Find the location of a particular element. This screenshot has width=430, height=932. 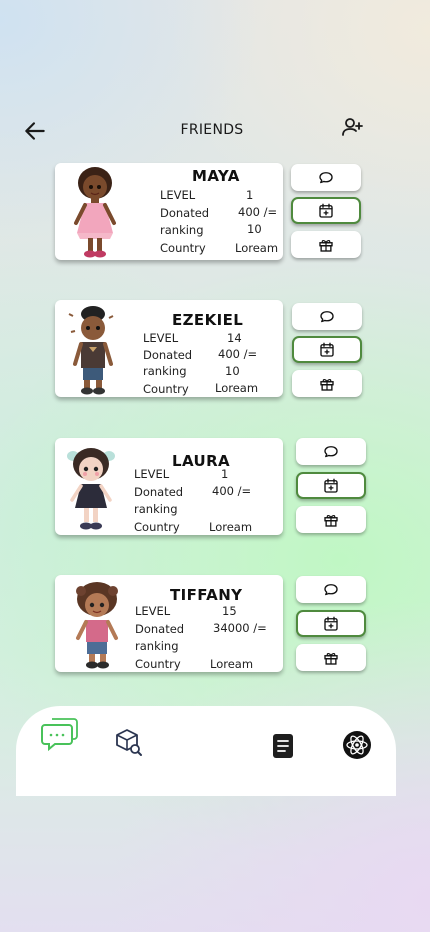

bottom-nav-bar is located at coordinates (206, 751).